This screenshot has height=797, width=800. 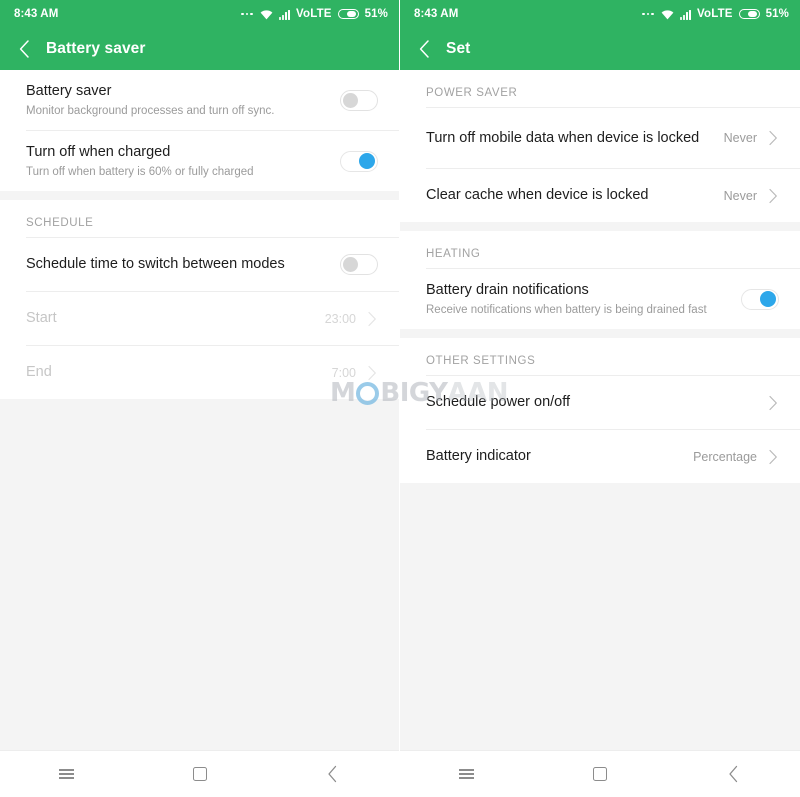 What do you see at coordinates (600, 49) in the screenshot?
I see `app-bar: Set` at bounding box center [600, 49].